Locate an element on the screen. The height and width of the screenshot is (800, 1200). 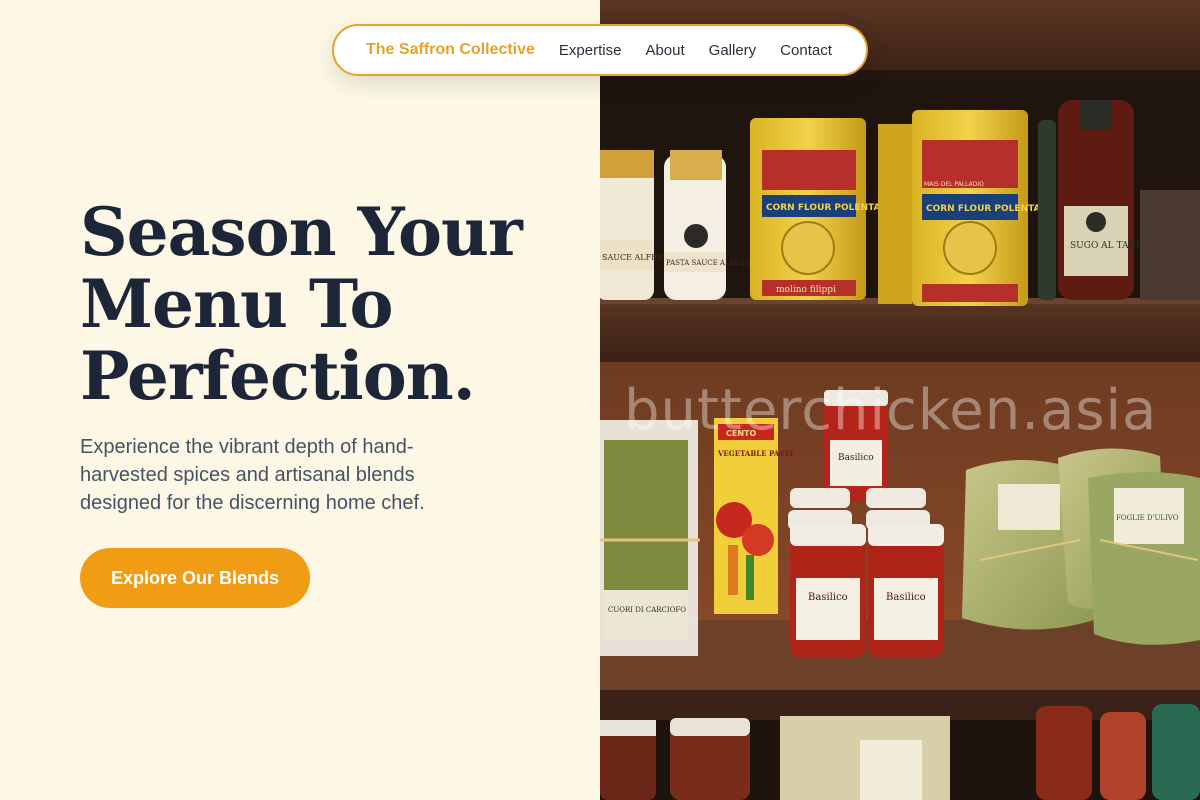
artichoke-box: CUORI DI CARCIOFO is located at coordinates (650, 538).